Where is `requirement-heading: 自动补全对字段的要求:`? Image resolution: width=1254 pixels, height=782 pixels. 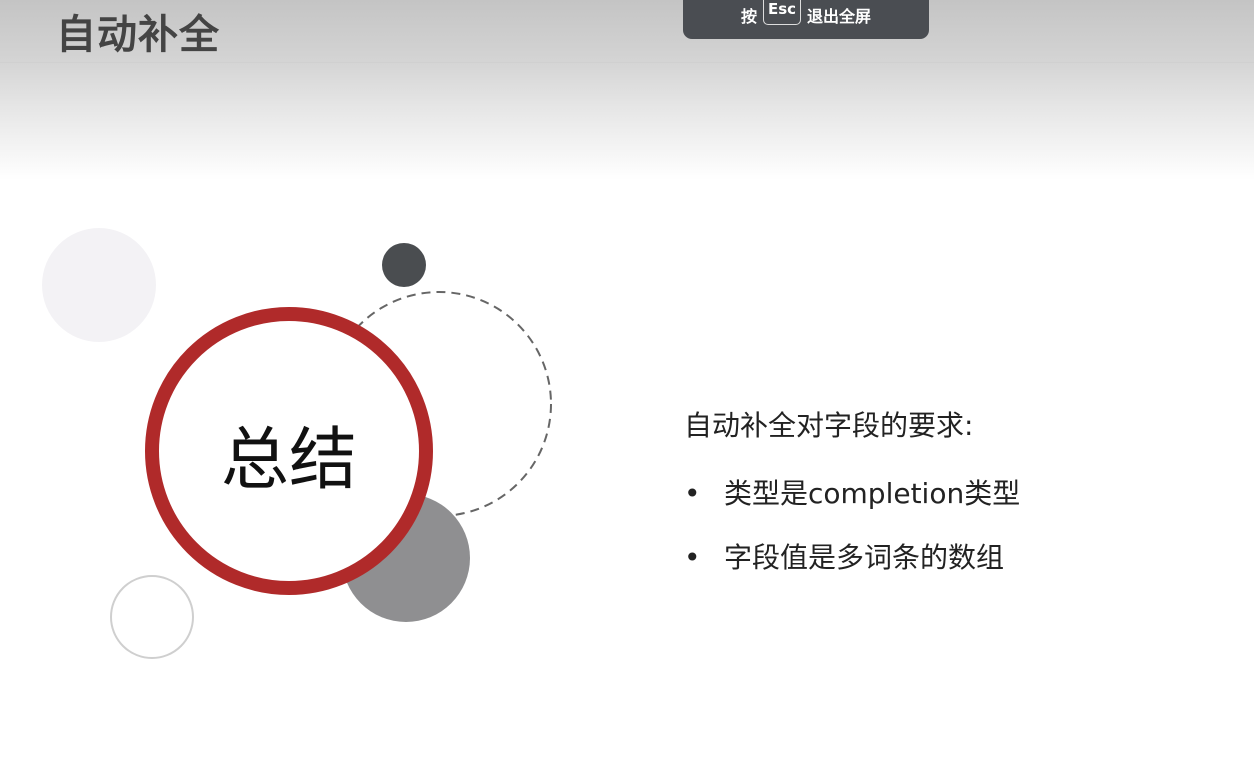 requirement-heading: 自动补全对字段的要求: is located at coordinates (829, 425).